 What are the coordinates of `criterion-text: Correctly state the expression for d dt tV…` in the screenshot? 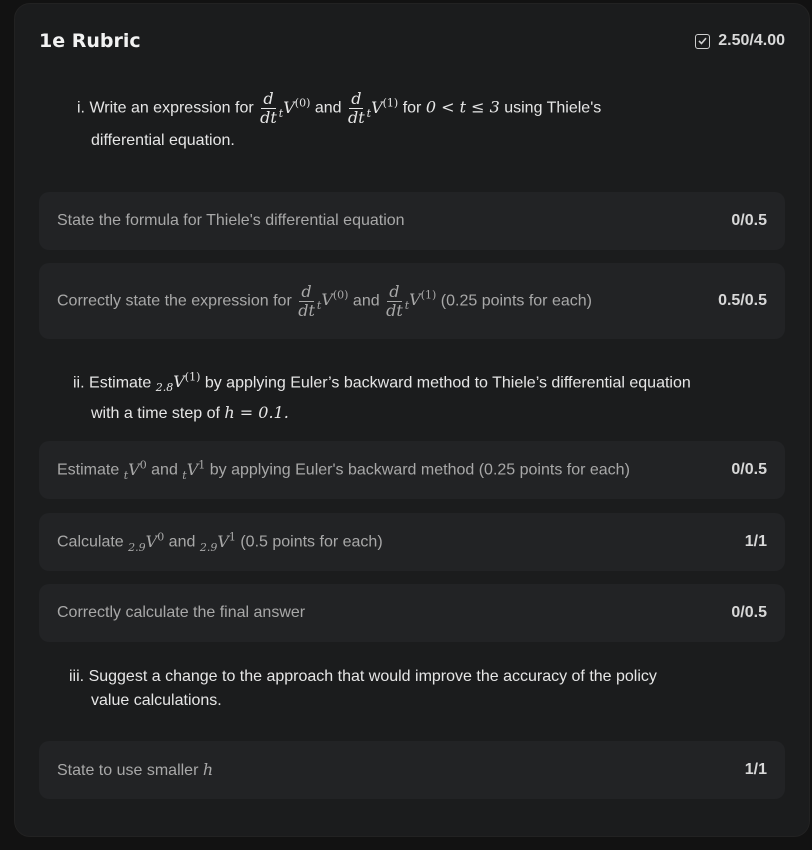 It's located at (324, 300).